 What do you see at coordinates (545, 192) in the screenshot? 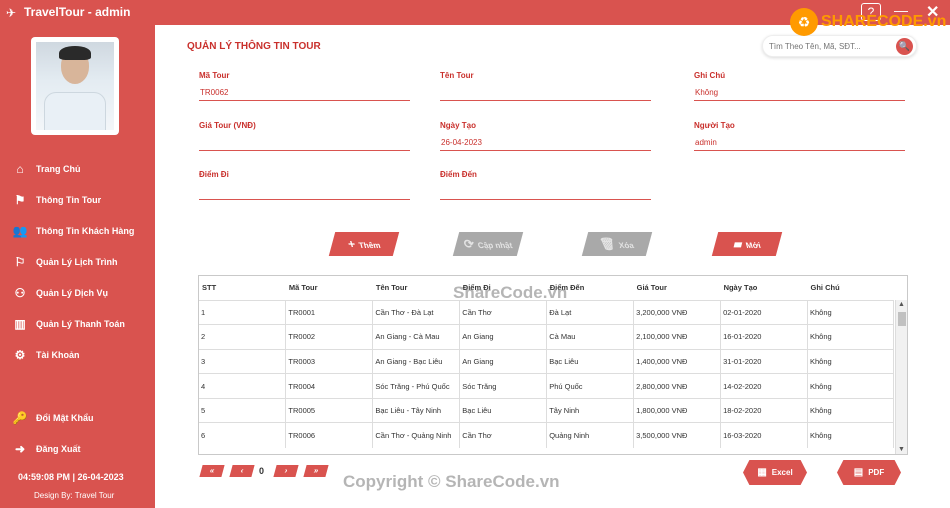
I see `diem-den-input` at bounding box center [545, 192].